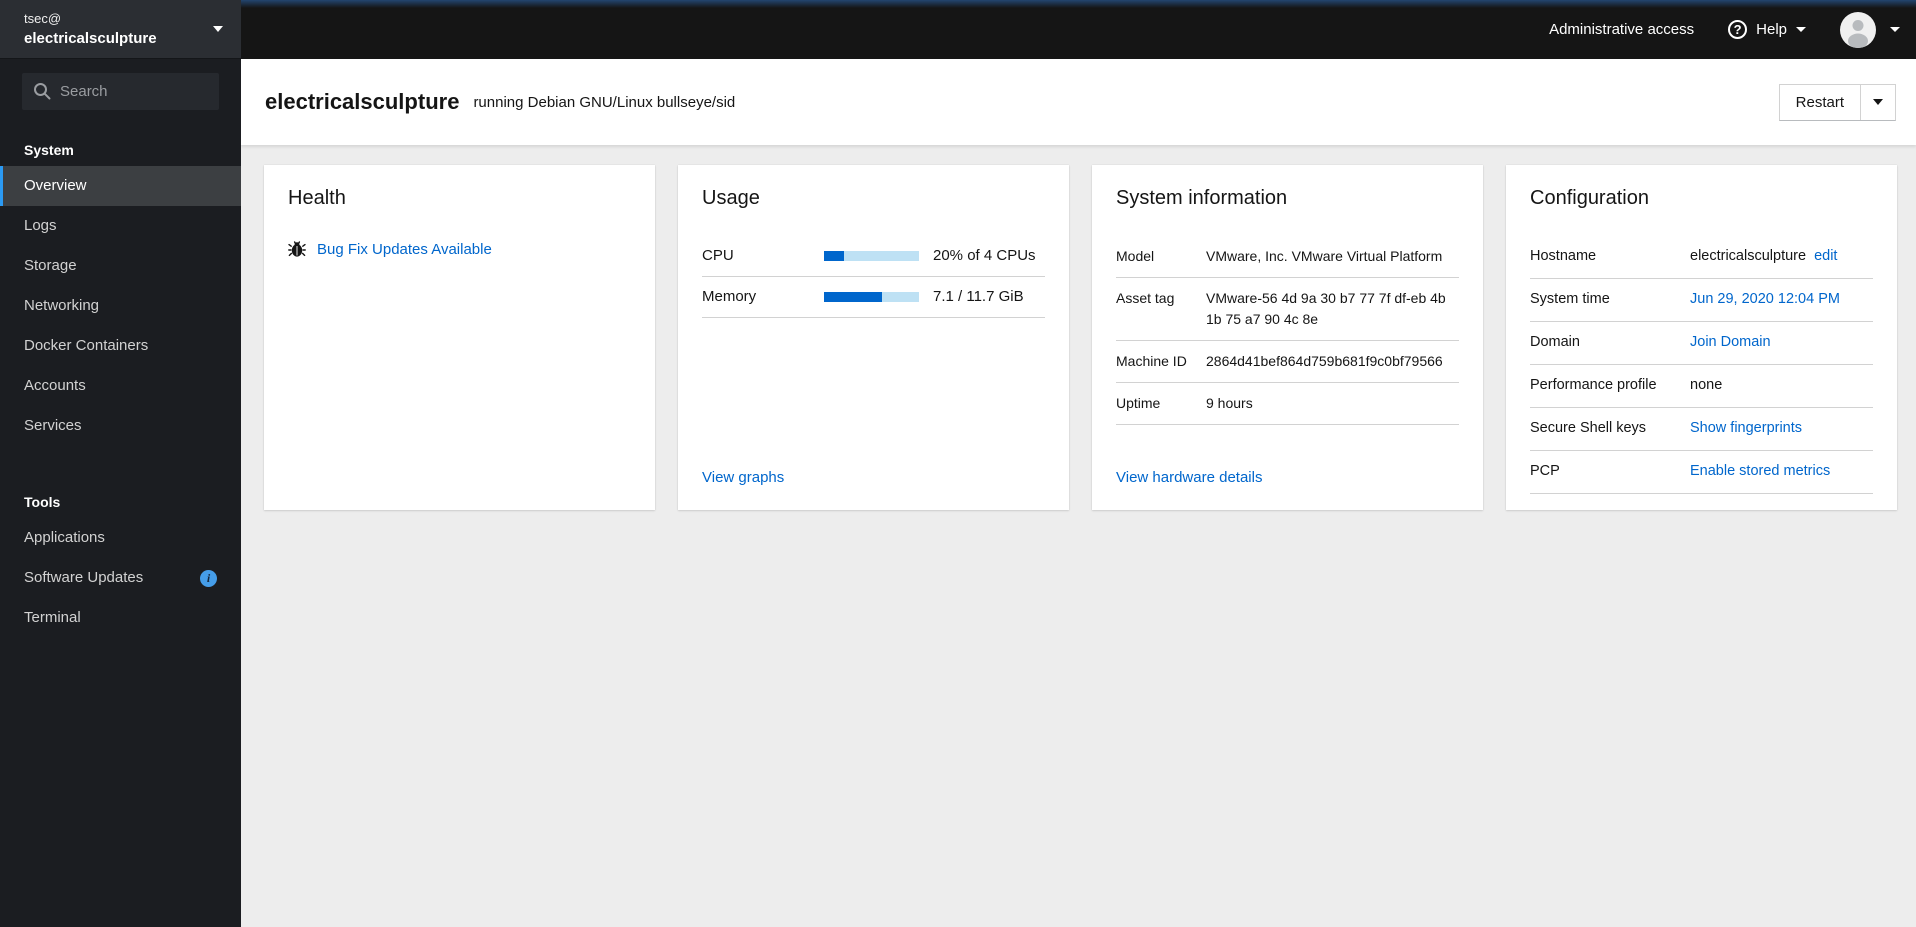 This screenshot has width=1916, height=927. Describe the element at coordinates (1760, 471) in the screenshot. I see `enable-stored-metrics-link: Enable stored metrics` at that location.